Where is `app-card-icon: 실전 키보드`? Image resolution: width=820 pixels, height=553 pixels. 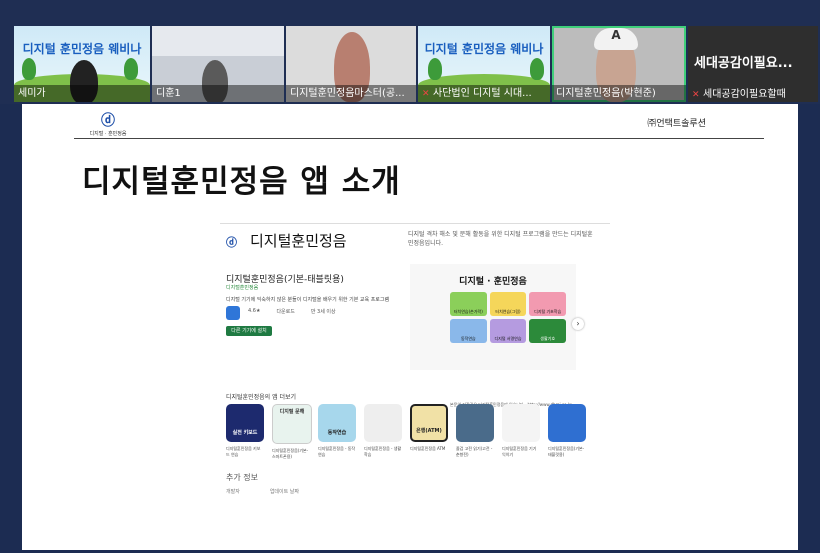
app-card-icon: 실전 키보드 is located at coordinates (245, 423).